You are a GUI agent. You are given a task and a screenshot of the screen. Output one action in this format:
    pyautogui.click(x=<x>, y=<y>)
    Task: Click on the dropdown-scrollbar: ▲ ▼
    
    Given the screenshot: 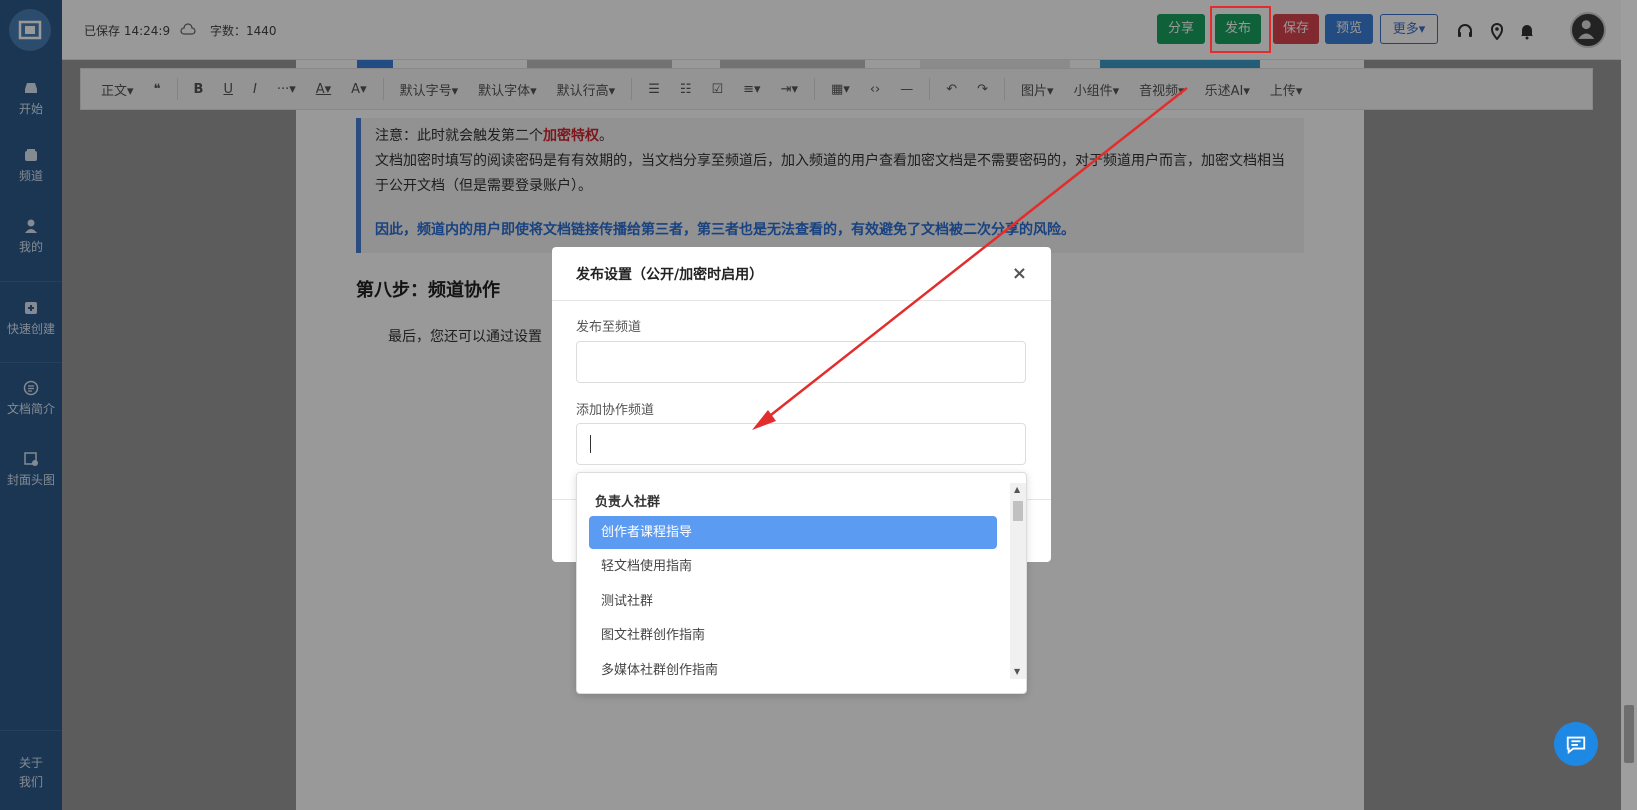 What is the action you would take?
    pyautogui.click(x=1018, y=581)
    